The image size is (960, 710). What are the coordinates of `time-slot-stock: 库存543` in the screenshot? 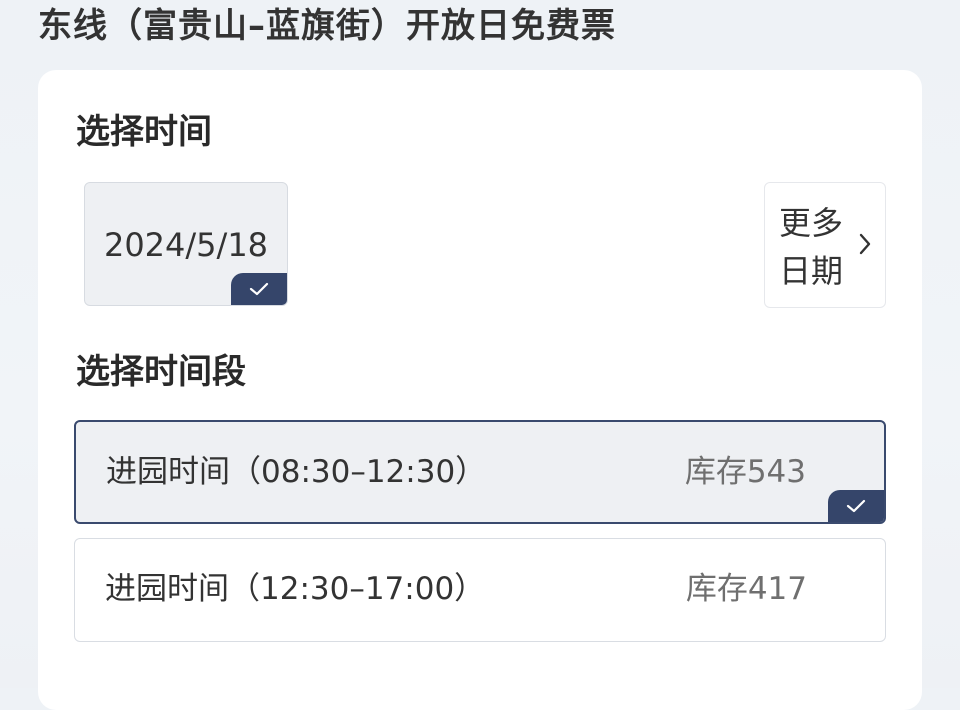 It's located at (745, 472).